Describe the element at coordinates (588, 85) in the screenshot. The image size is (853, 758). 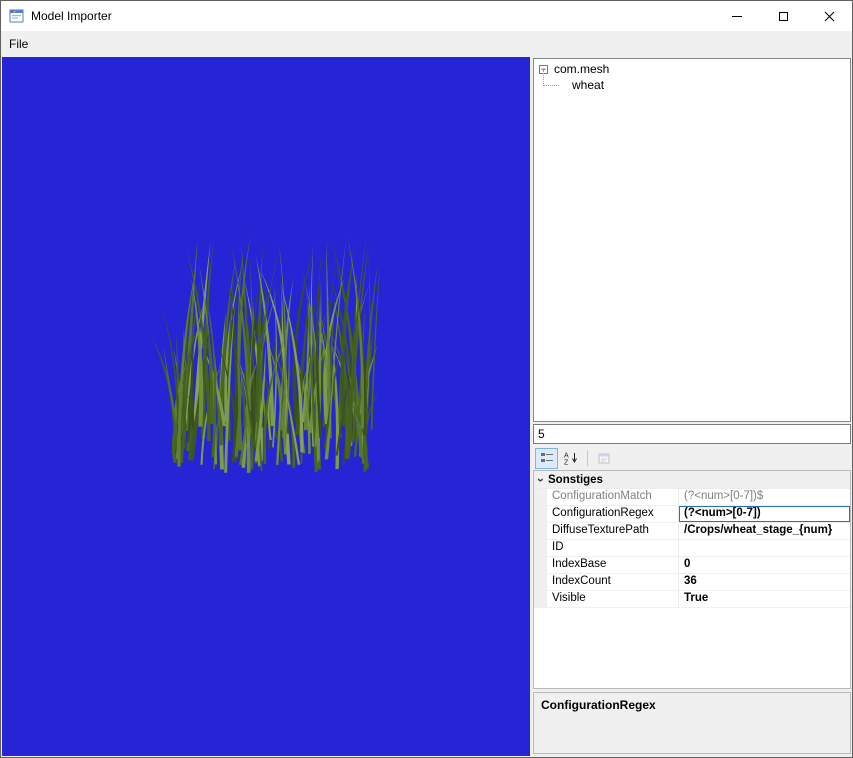
I see `tree-node-label: wheat` at that location.